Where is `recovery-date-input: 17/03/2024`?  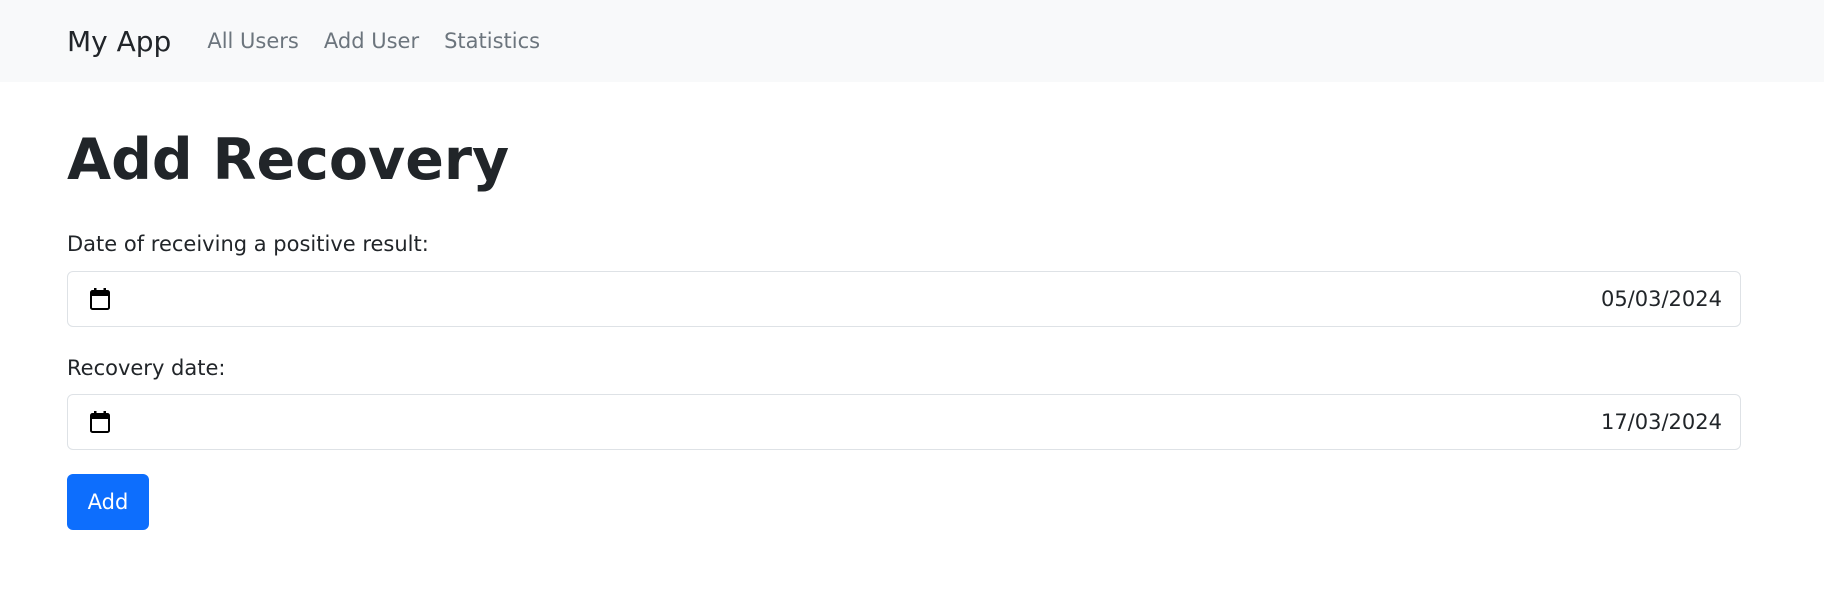 recovery-date-input: 17/03/2024 is located at coordinates (904, 421).